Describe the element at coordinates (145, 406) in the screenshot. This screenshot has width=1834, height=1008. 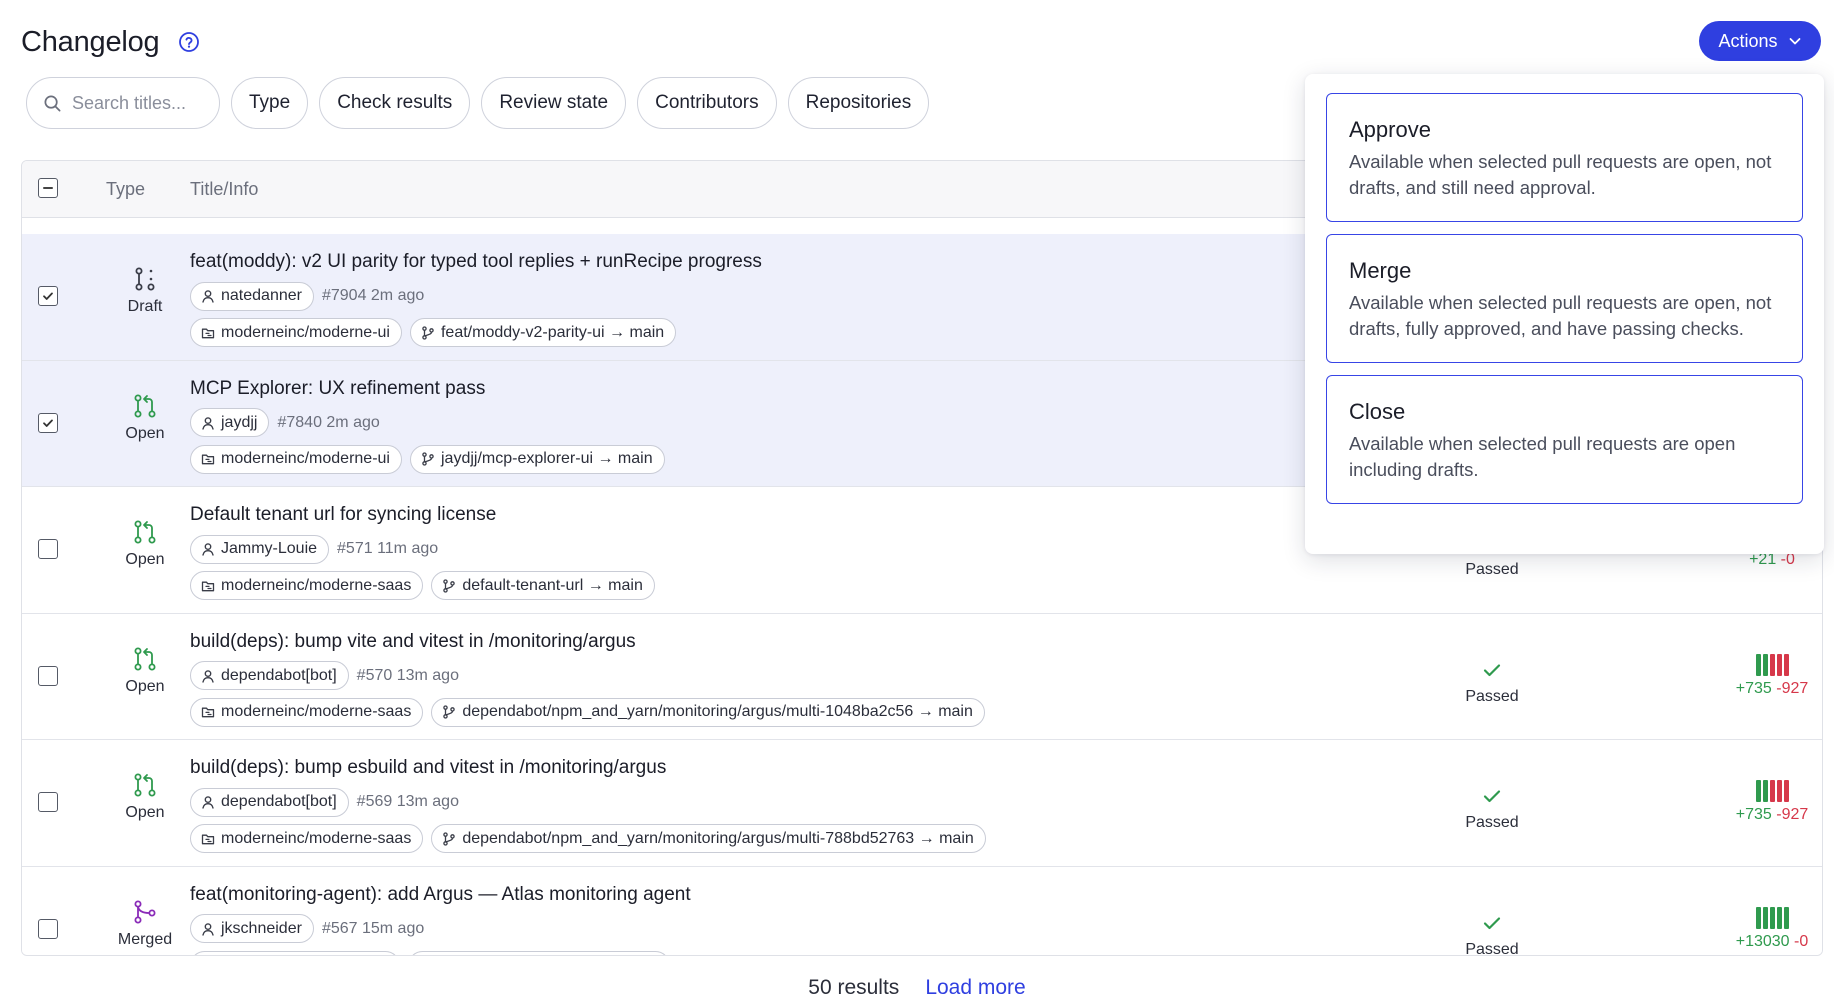
I see `open-pr-icon` at that location.